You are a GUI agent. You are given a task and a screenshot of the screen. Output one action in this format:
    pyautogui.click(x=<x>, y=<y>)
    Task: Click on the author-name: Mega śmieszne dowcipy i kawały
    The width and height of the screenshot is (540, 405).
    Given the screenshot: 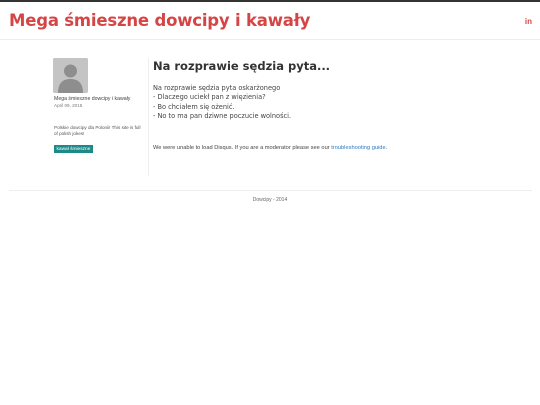 What is the action you would take?
    pyautogui.click(x=92, y=99)
    